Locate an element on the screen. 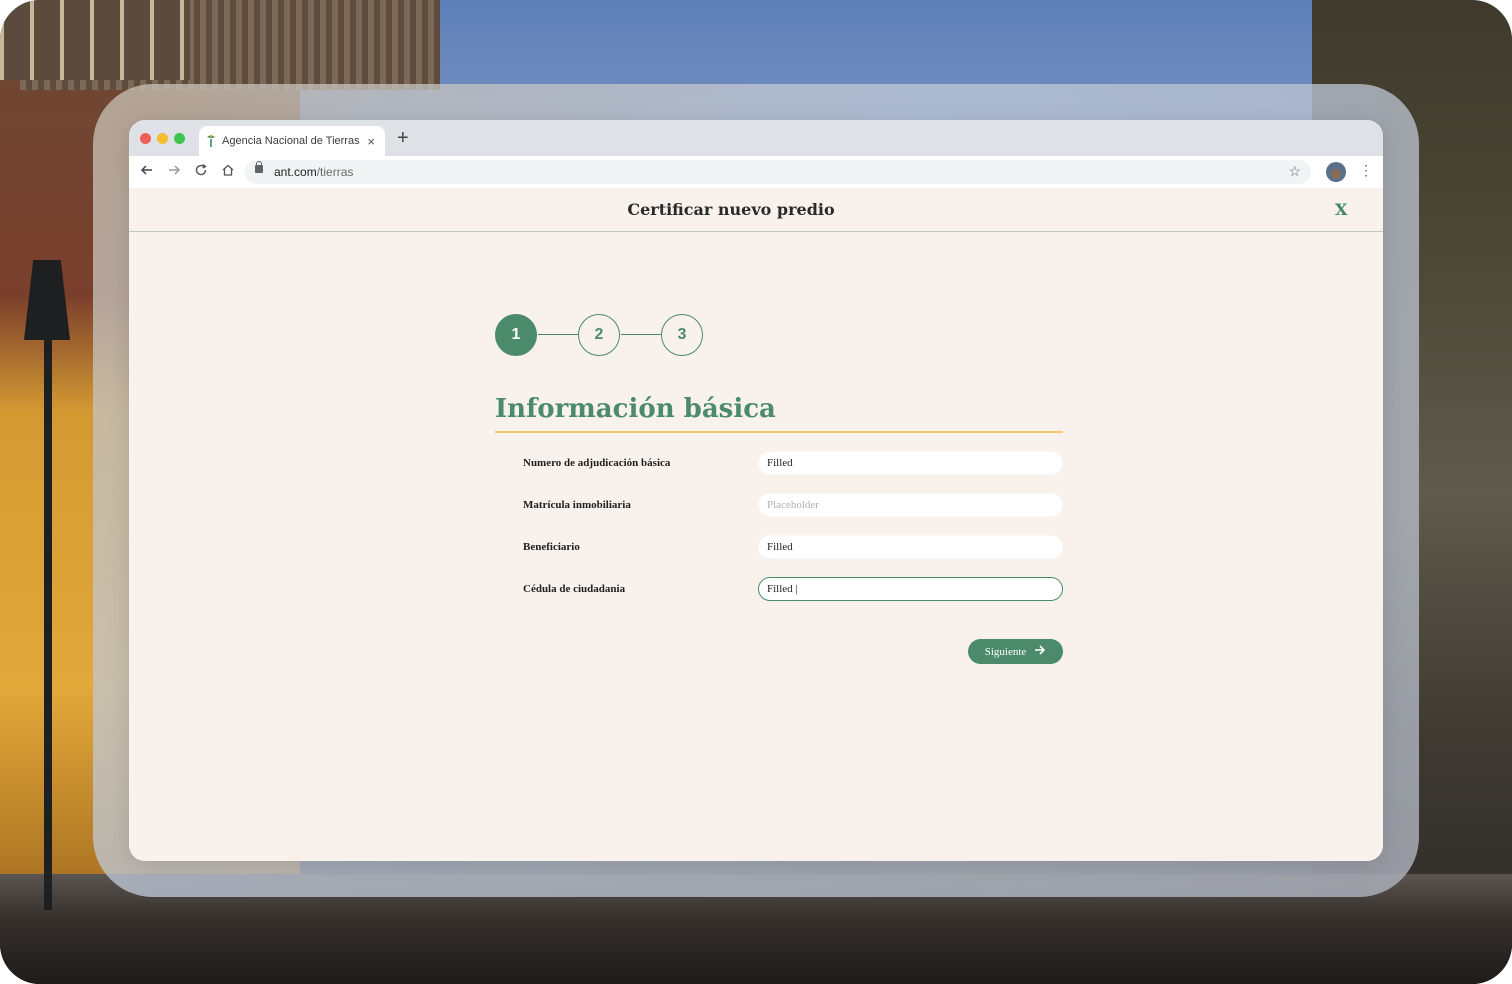  beneficiary-input is located at coordinates (910, 547).